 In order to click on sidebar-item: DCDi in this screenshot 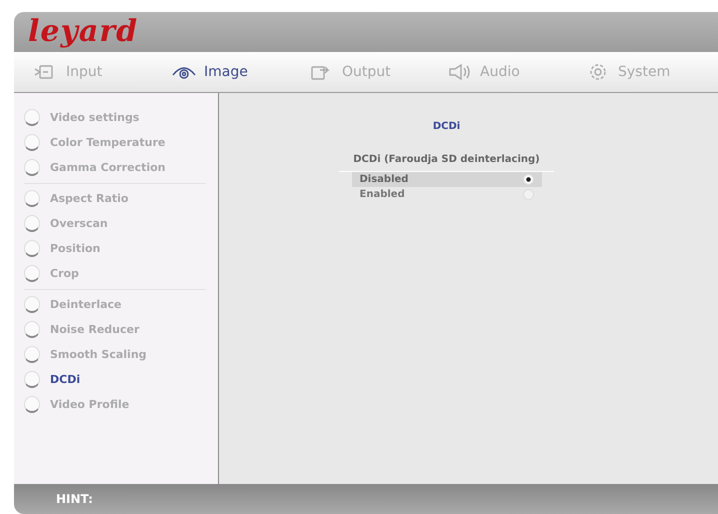, I will do `click(115, 379)`.